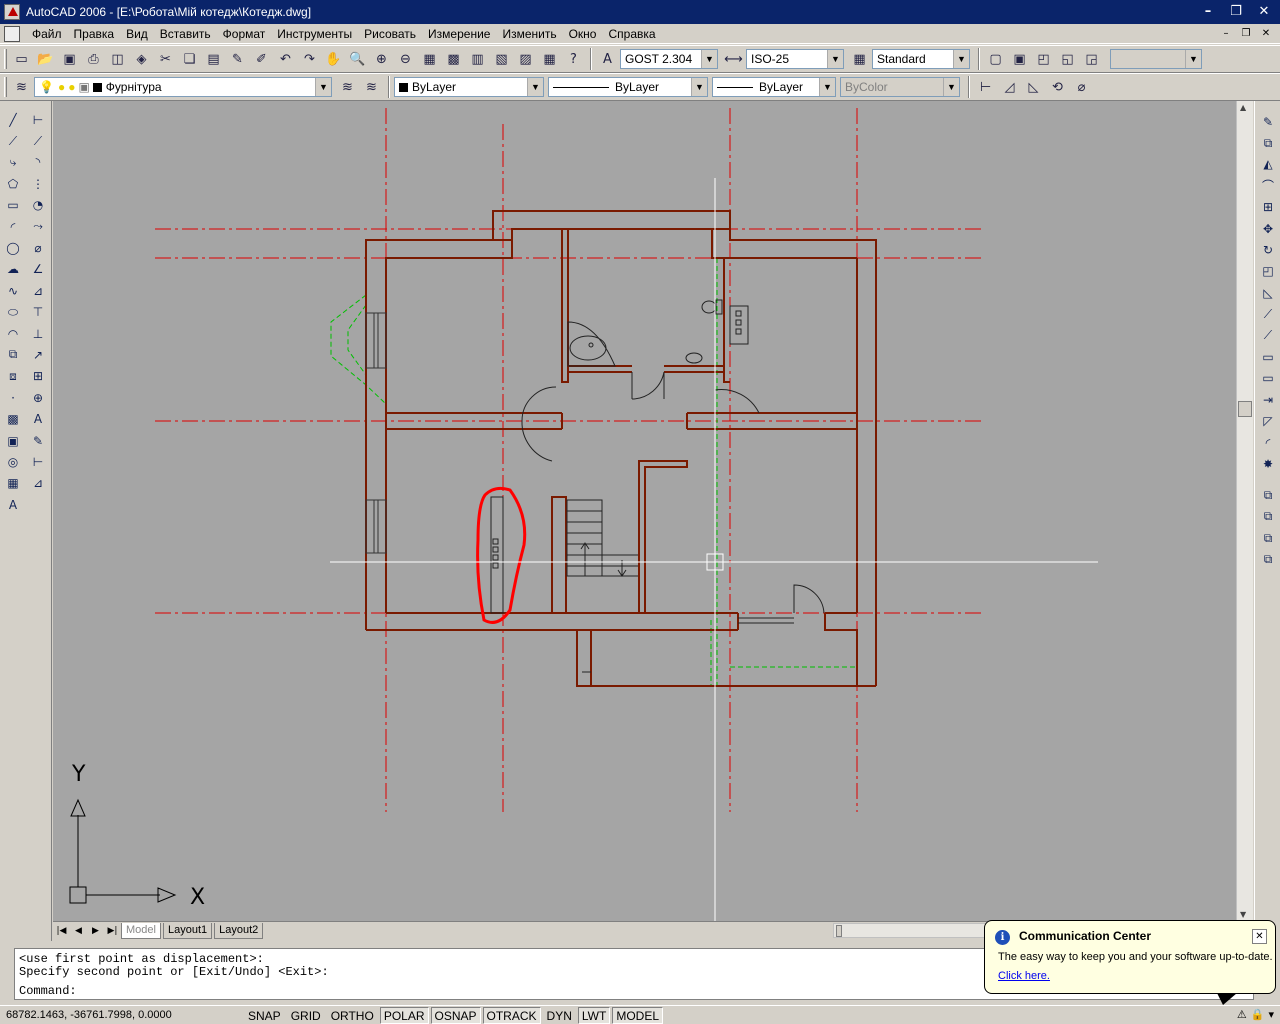 Image resolution: width=1280 pixels, height=1024 pixels. Describe the element at coordinates (38, 226) in the screenshot. I see `dim-jogged-icon: ⤳` at that location.